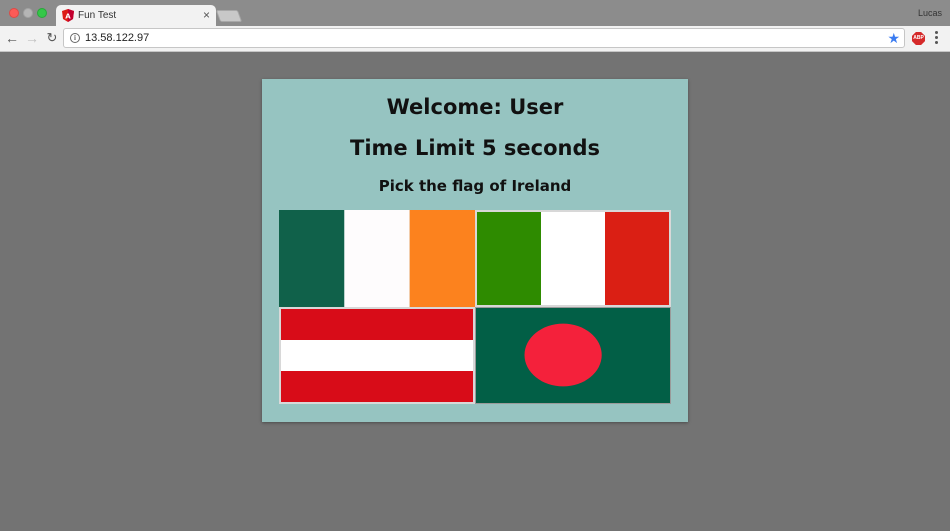 This screenshot has width=950, height=531. What do you see at coordinates (117, 38) in the screenshot?
I see `url-text: 13.58.122.97` at bounding box center [117, 38].